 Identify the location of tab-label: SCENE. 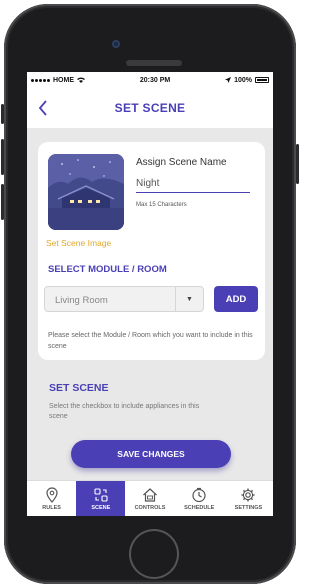
(101, 507).